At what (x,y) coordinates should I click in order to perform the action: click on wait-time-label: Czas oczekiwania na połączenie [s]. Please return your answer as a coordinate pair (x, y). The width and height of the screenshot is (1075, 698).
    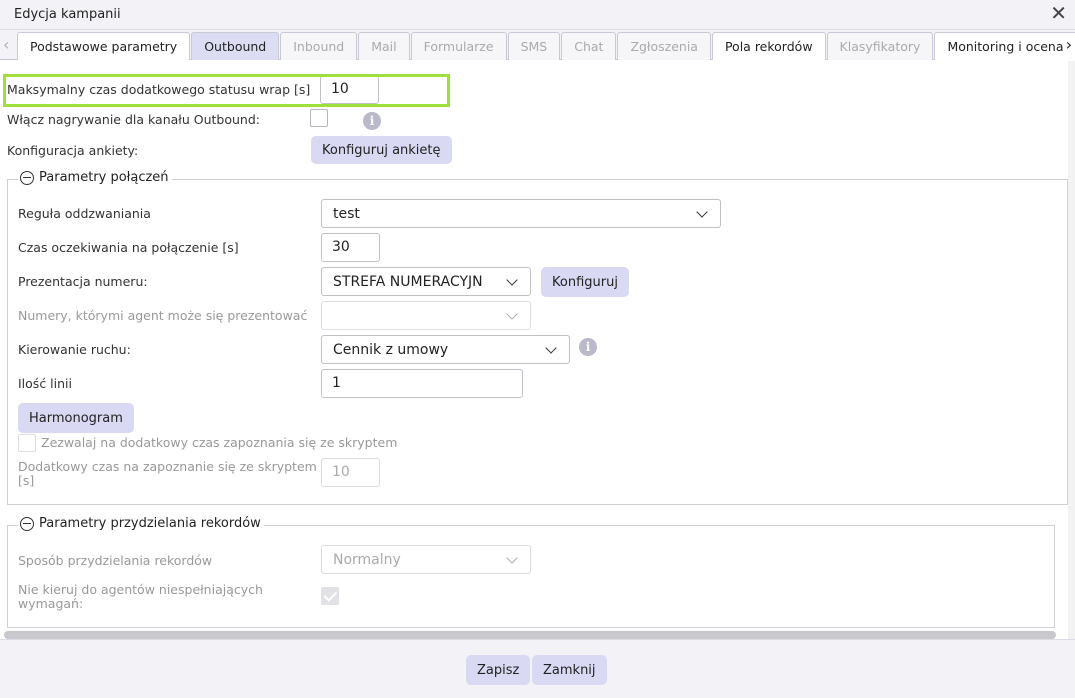
    Looking at the image, I should click on (128, 247).